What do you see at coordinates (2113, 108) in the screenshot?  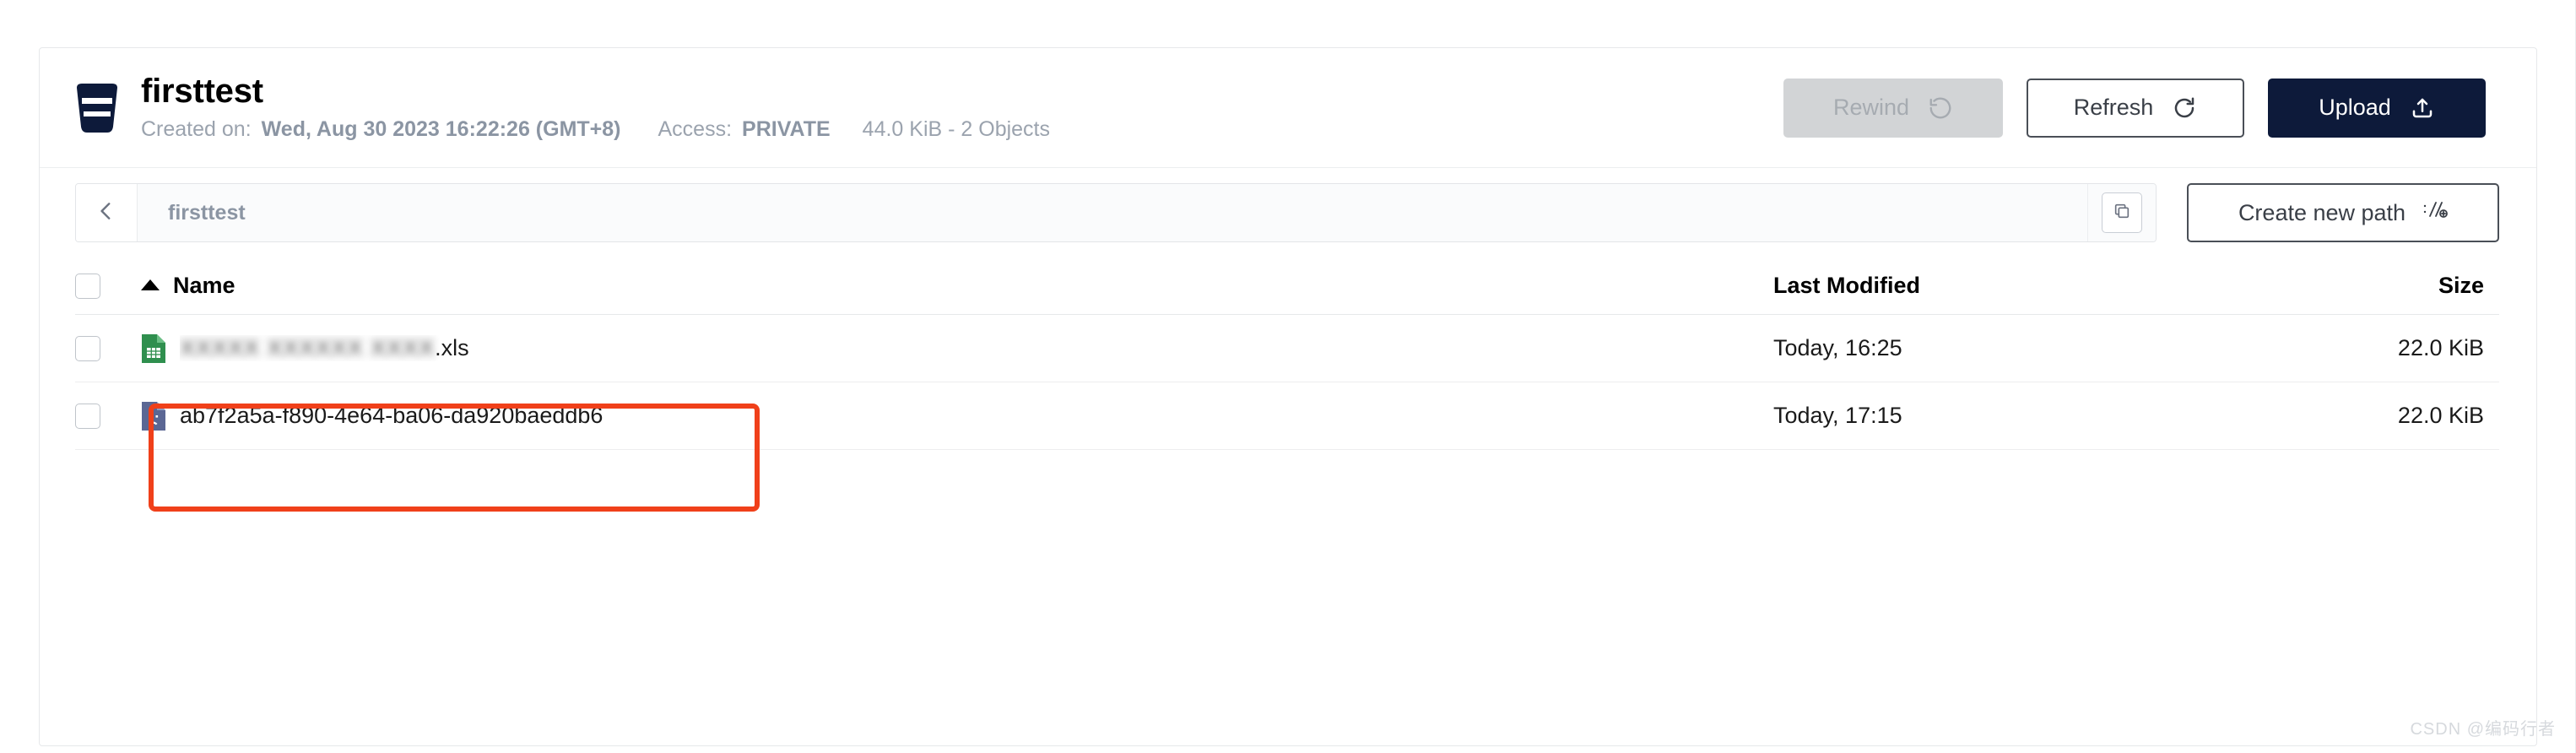 I see `refresh-button-label: Refresh` at bounding box center [2113, 108].